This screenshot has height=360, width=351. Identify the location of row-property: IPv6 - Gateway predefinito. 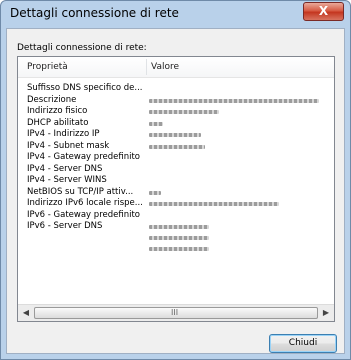
(83, 214).